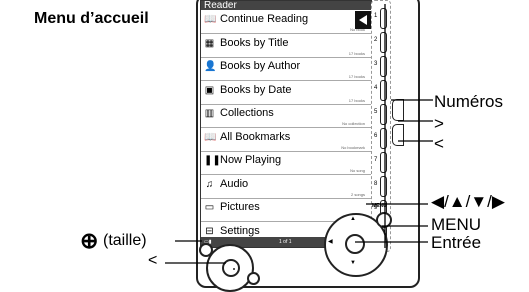  Describe the element at coordinates (89, 240) in the screenshot. I see `zoom-icon: ⊕` at that location.